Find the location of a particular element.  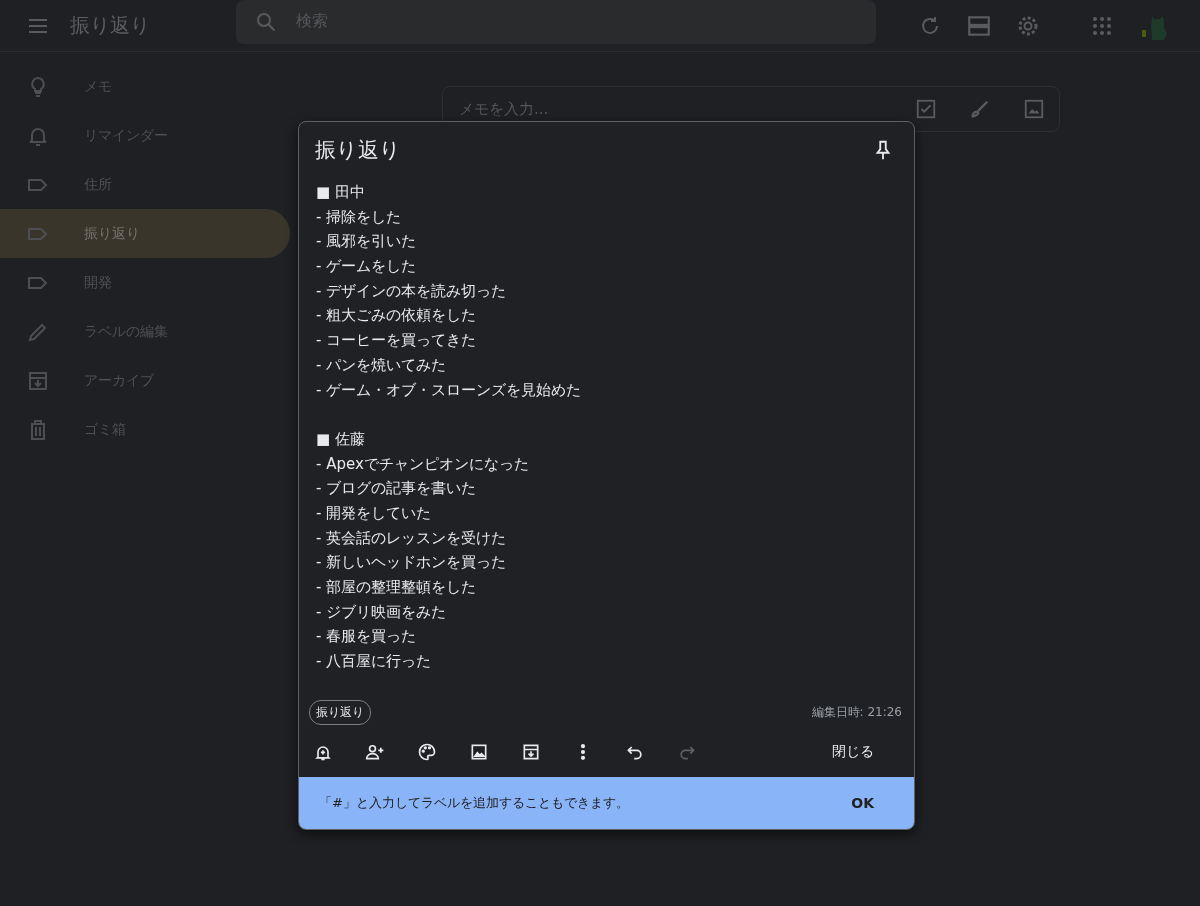

page-title: 振り返り is located at coordinates (110, 25).